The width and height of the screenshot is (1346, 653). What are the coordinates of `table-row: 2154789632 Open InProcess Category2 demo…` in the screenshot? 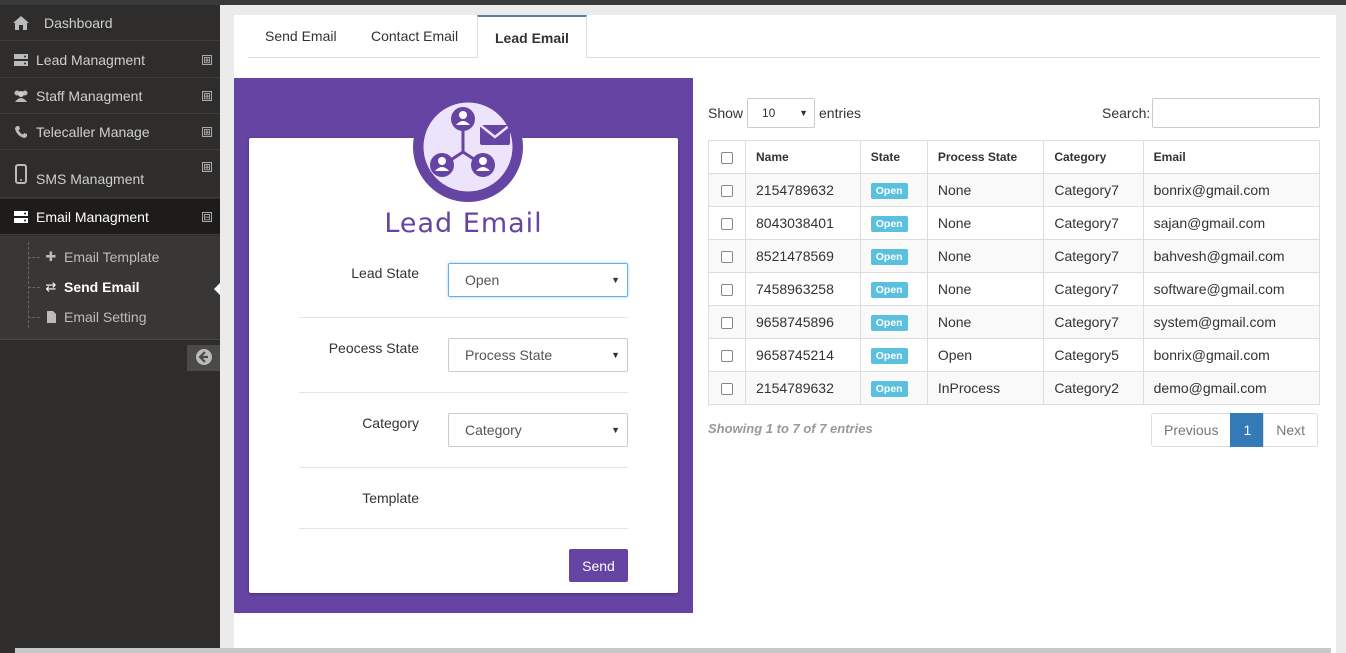 It's located at (1014, 388).